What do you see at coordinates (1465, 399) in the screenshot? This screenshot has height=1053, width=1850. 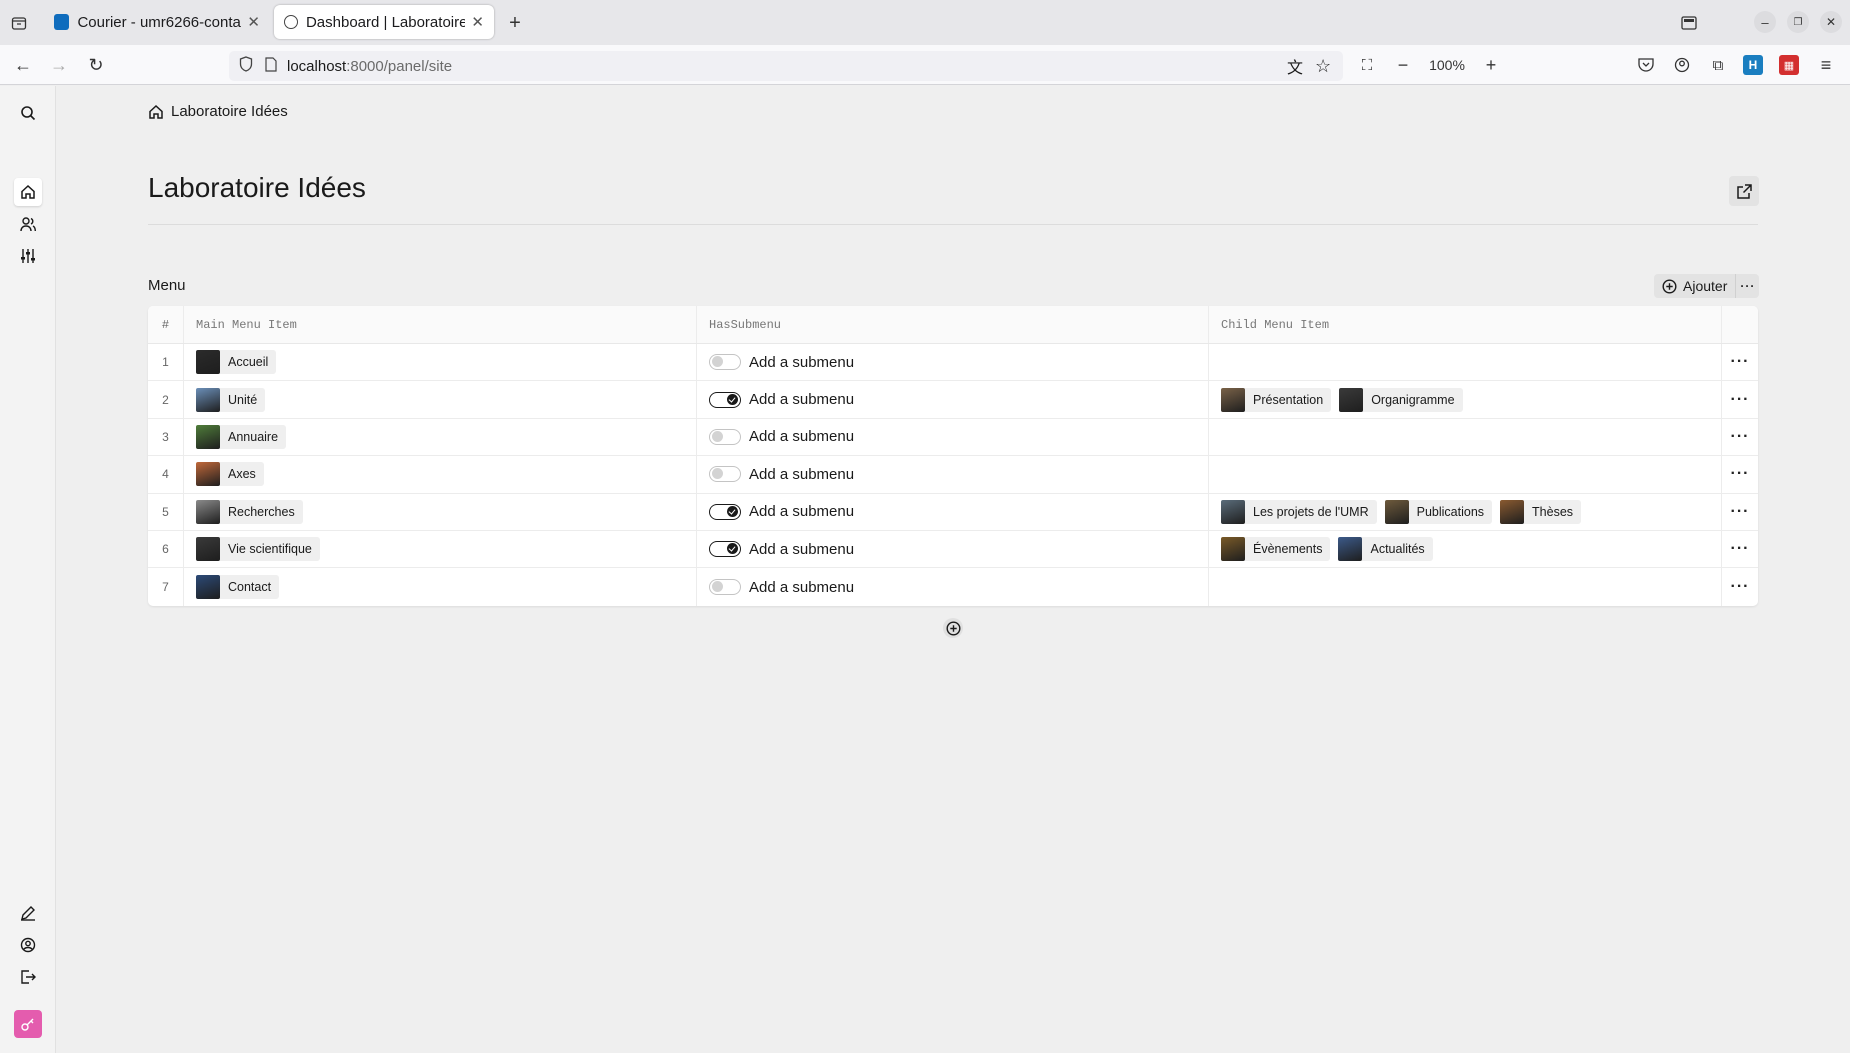 I see `child-menu-cell: Présentation Organigramme` at bounding box center [1465, 399].